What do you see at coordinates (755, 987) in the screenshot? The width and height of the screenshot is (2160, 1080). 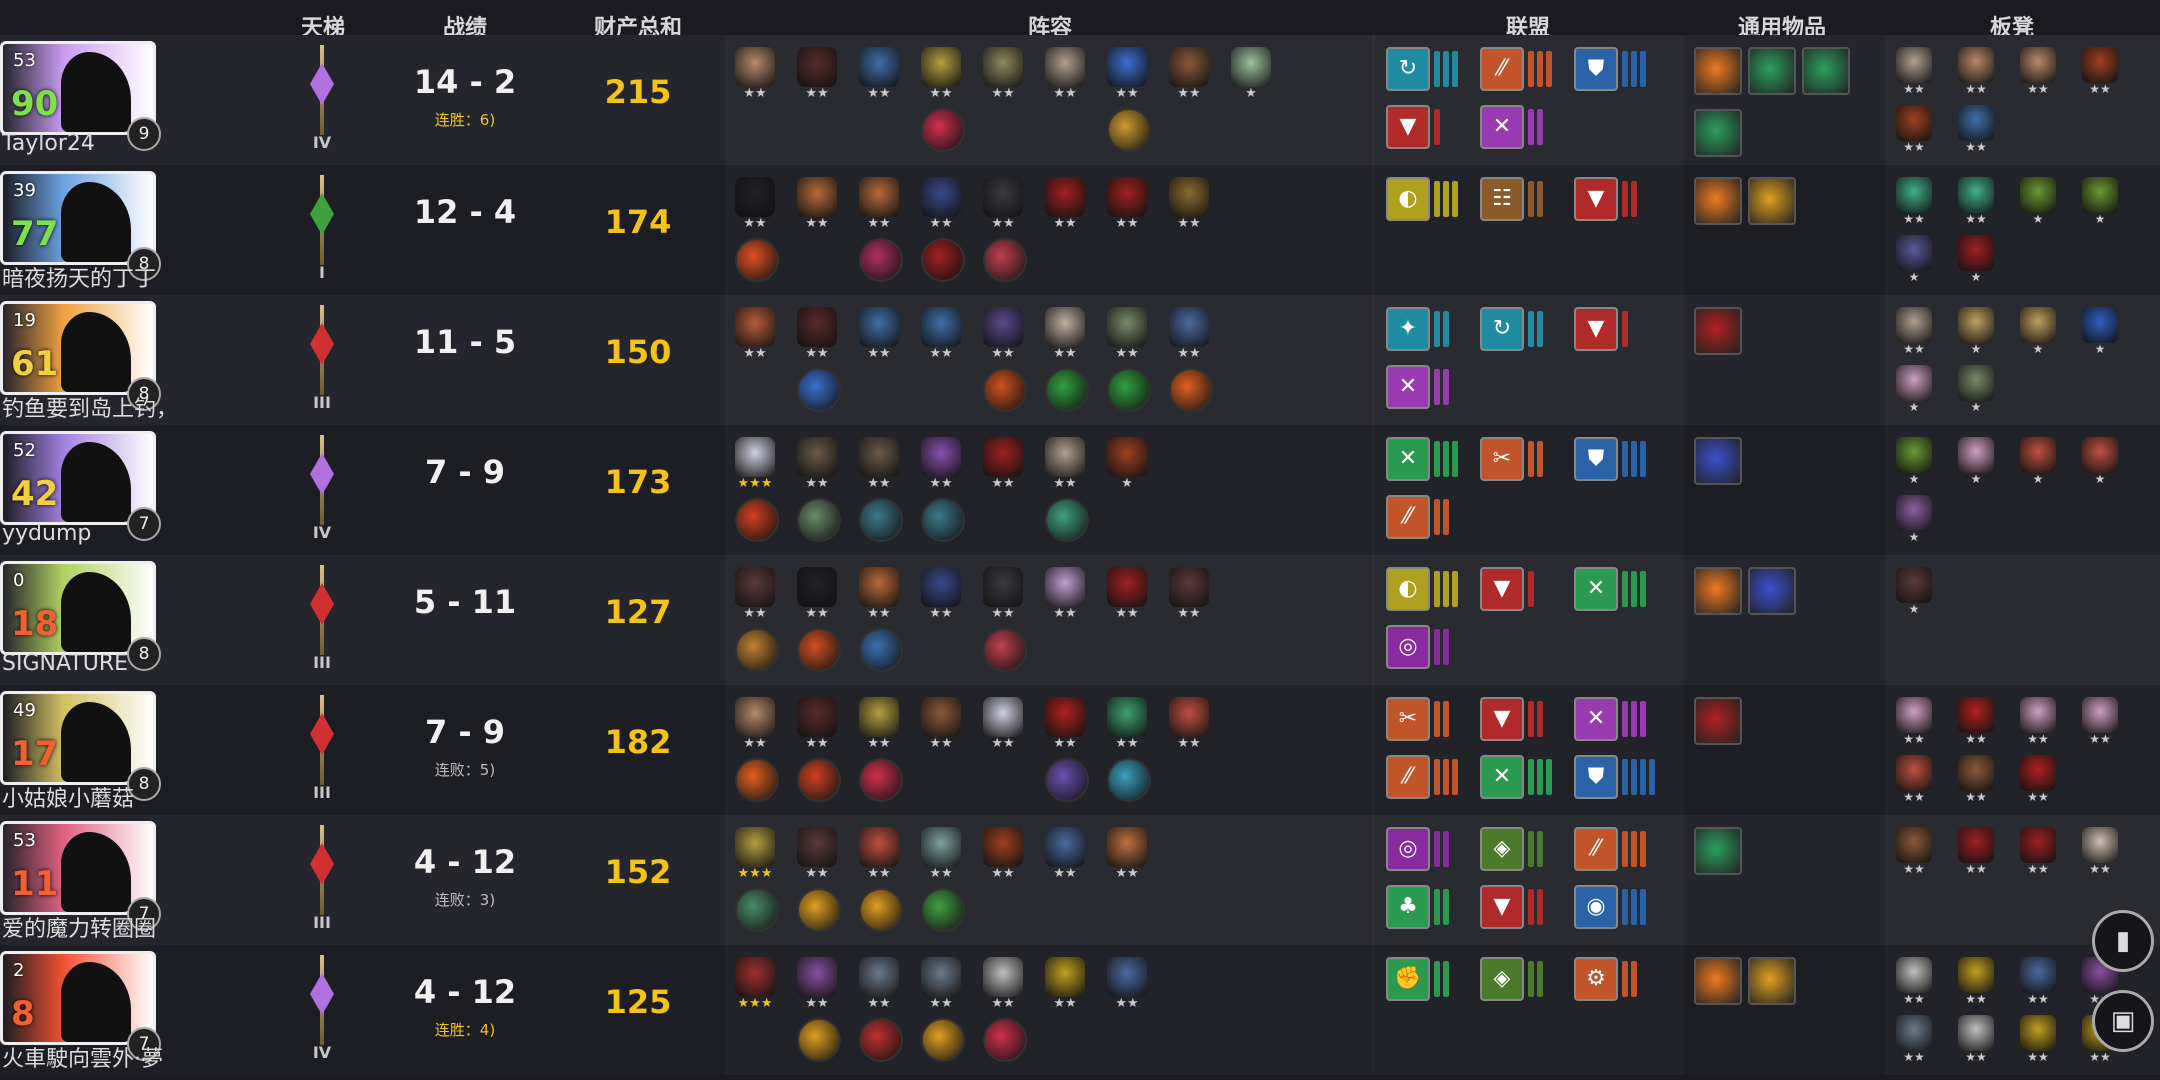 I see `lineup-hero: ★★★` at bounding box center [755, 987].